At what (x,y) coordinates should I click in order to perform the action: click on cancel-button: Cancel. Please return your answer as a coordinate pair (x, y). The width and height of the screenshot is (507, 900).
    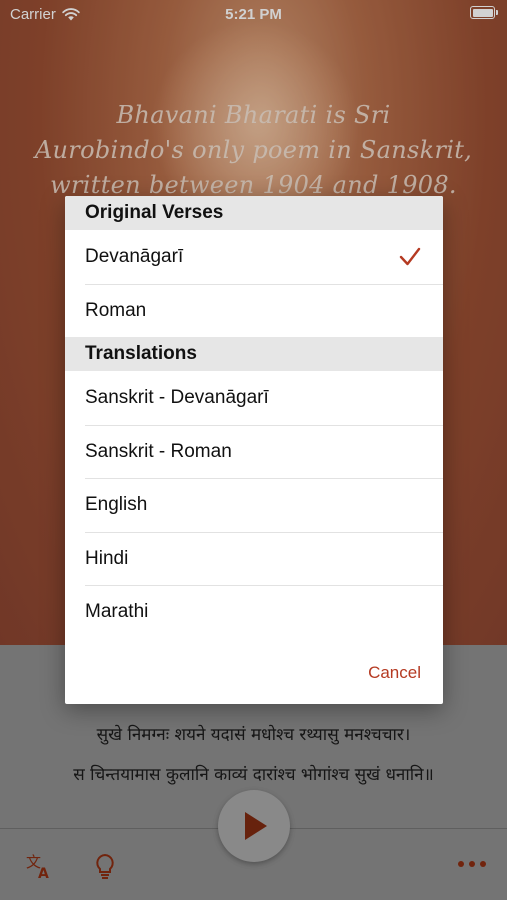
    Looking at the image, I should click on (394, 673).